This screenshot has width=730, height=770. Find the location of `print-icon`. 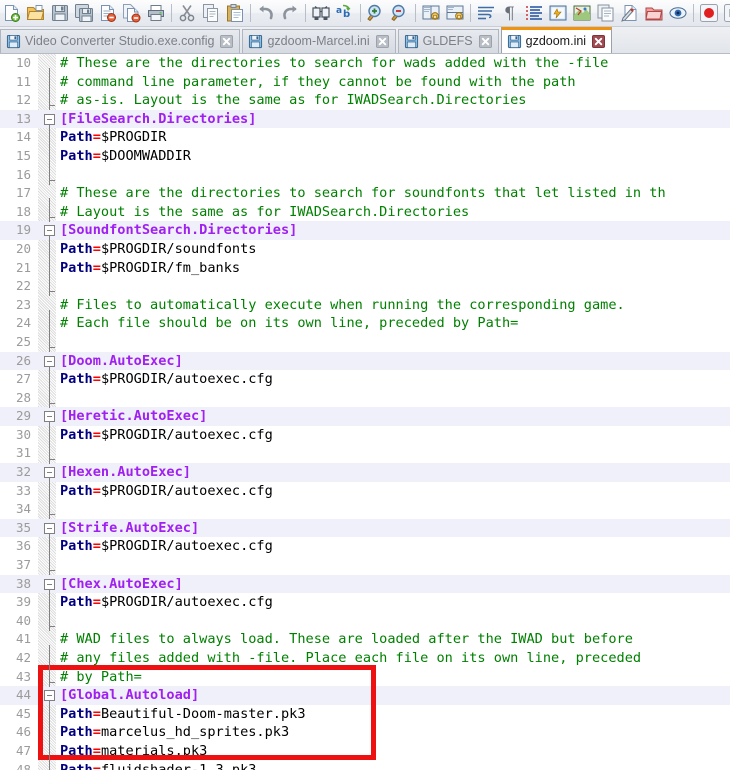

print-icon is located at coordinates (156, 13).